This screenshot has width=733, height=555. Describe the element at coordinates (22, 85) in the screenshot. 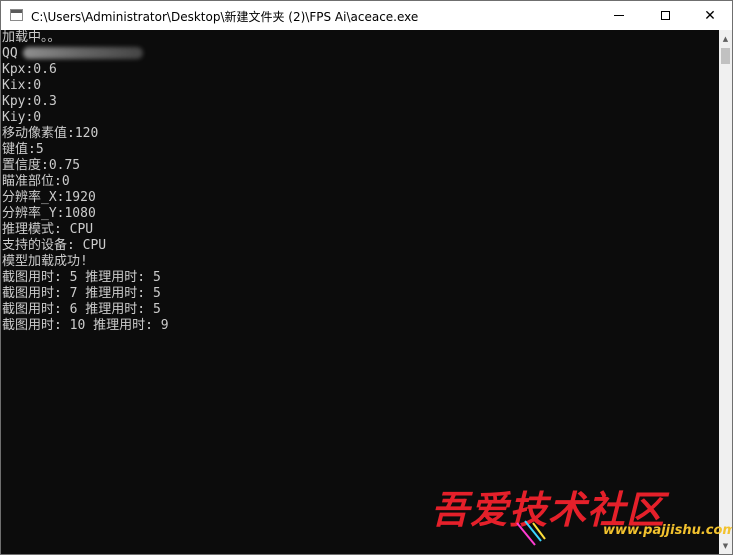

I see `console-line: Kix:0` at that location.